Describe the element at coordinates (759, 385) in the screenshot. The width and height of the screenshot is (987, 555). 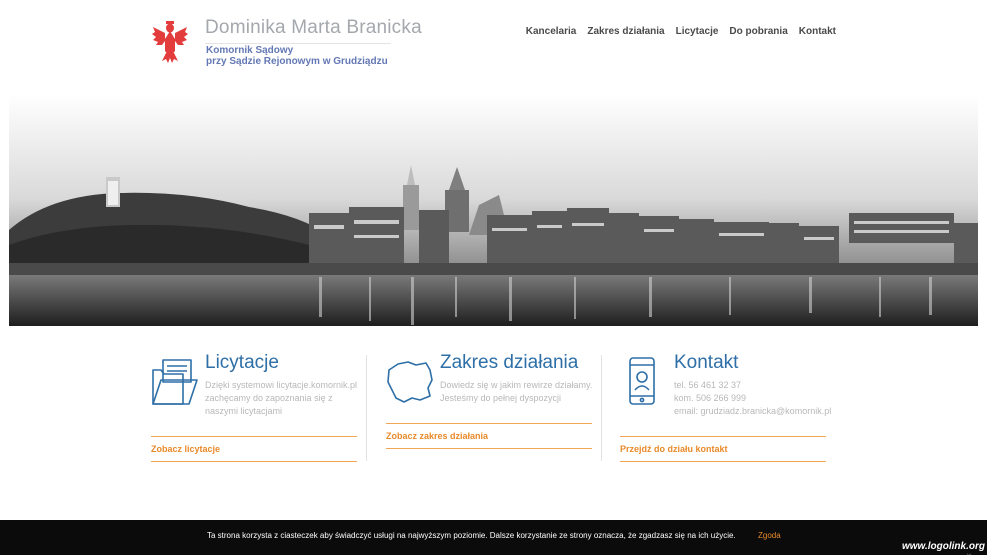
I see `contact-phone: tel. 56 461 32 37` at that location.